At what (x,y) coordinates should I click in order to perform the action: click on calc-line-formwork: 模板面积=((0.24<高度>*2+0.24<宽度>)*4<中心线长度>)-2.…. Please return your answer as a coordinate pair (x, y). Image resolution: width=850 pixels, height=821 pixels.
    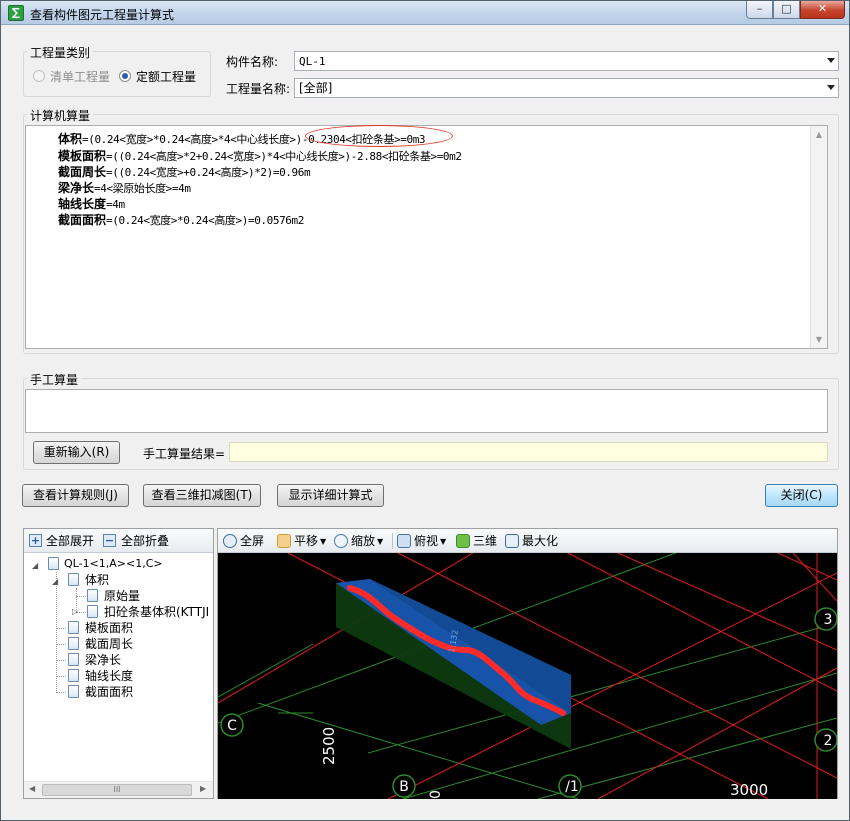
    Looking at the image, I should click on (260, 155).